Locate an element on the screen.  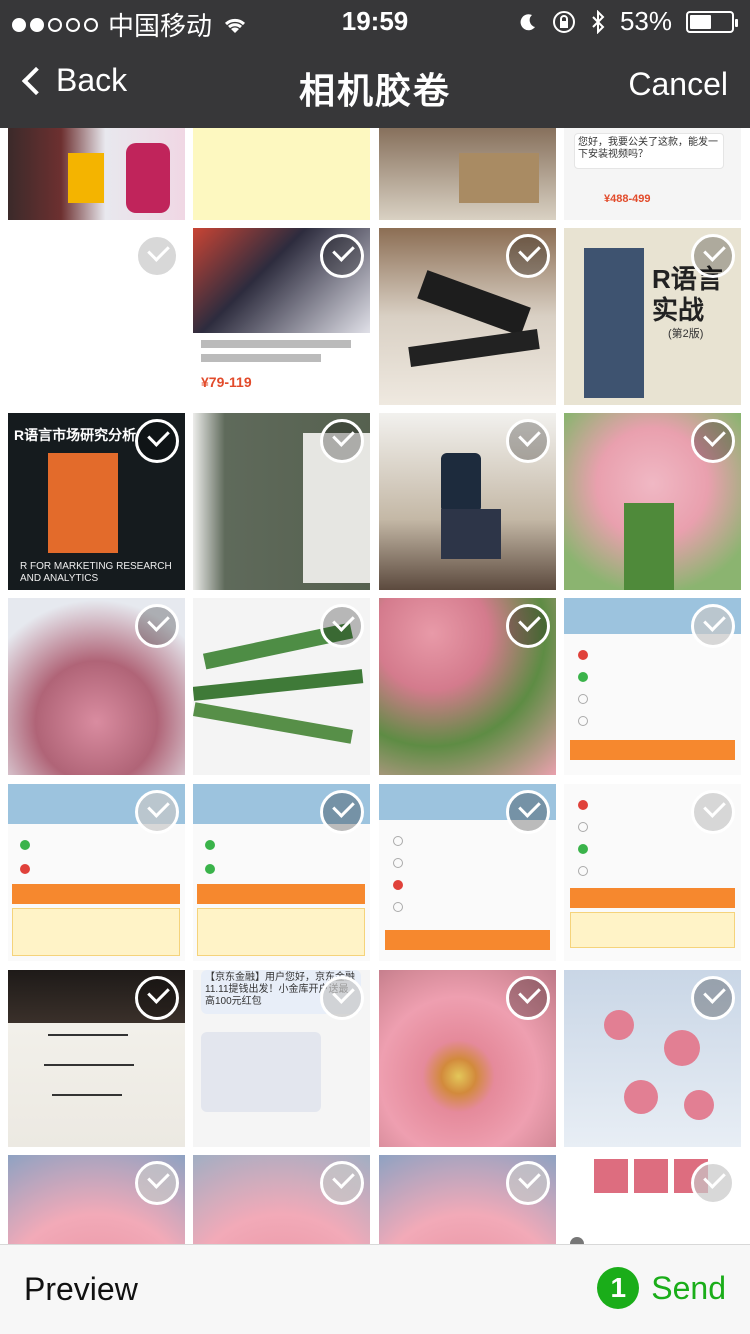
photo-tile: 您好，我要公关了这款，能发一下安装视频吗？ ¥488-499 is located at coordinates (652, 174).